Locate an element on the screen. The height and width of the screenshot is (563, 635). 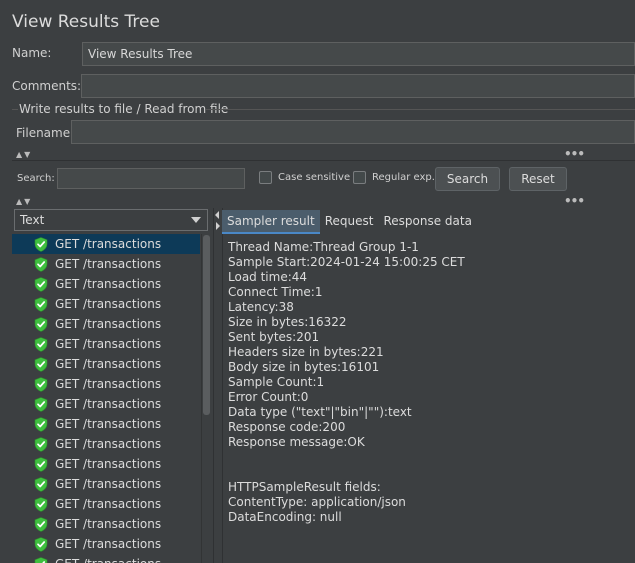
split-pane-divider is located at coordinates (218, 385).